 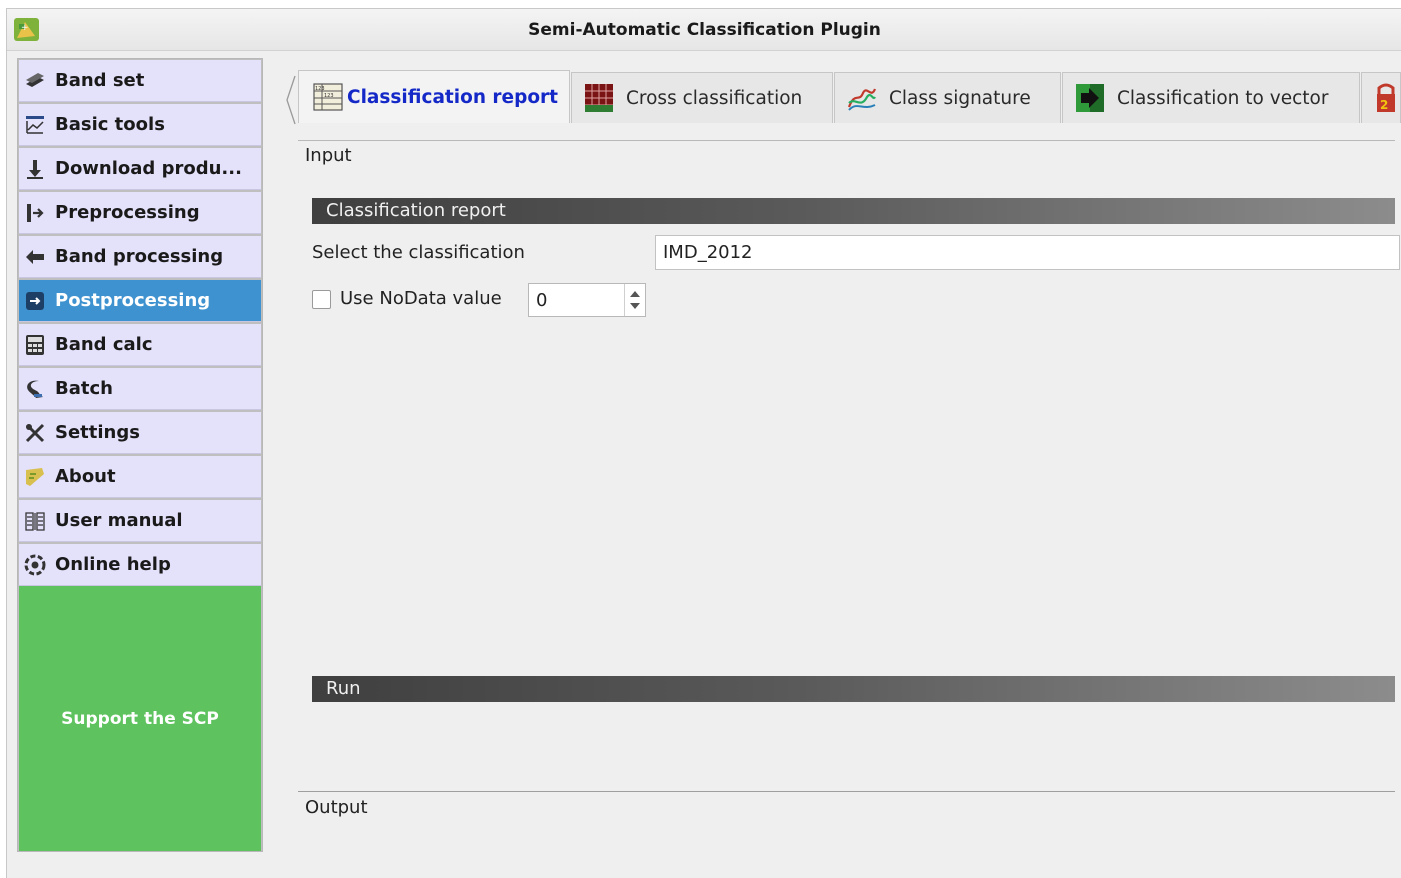 I want to click on tab-label: Classification report, so click(x=453, y=97).